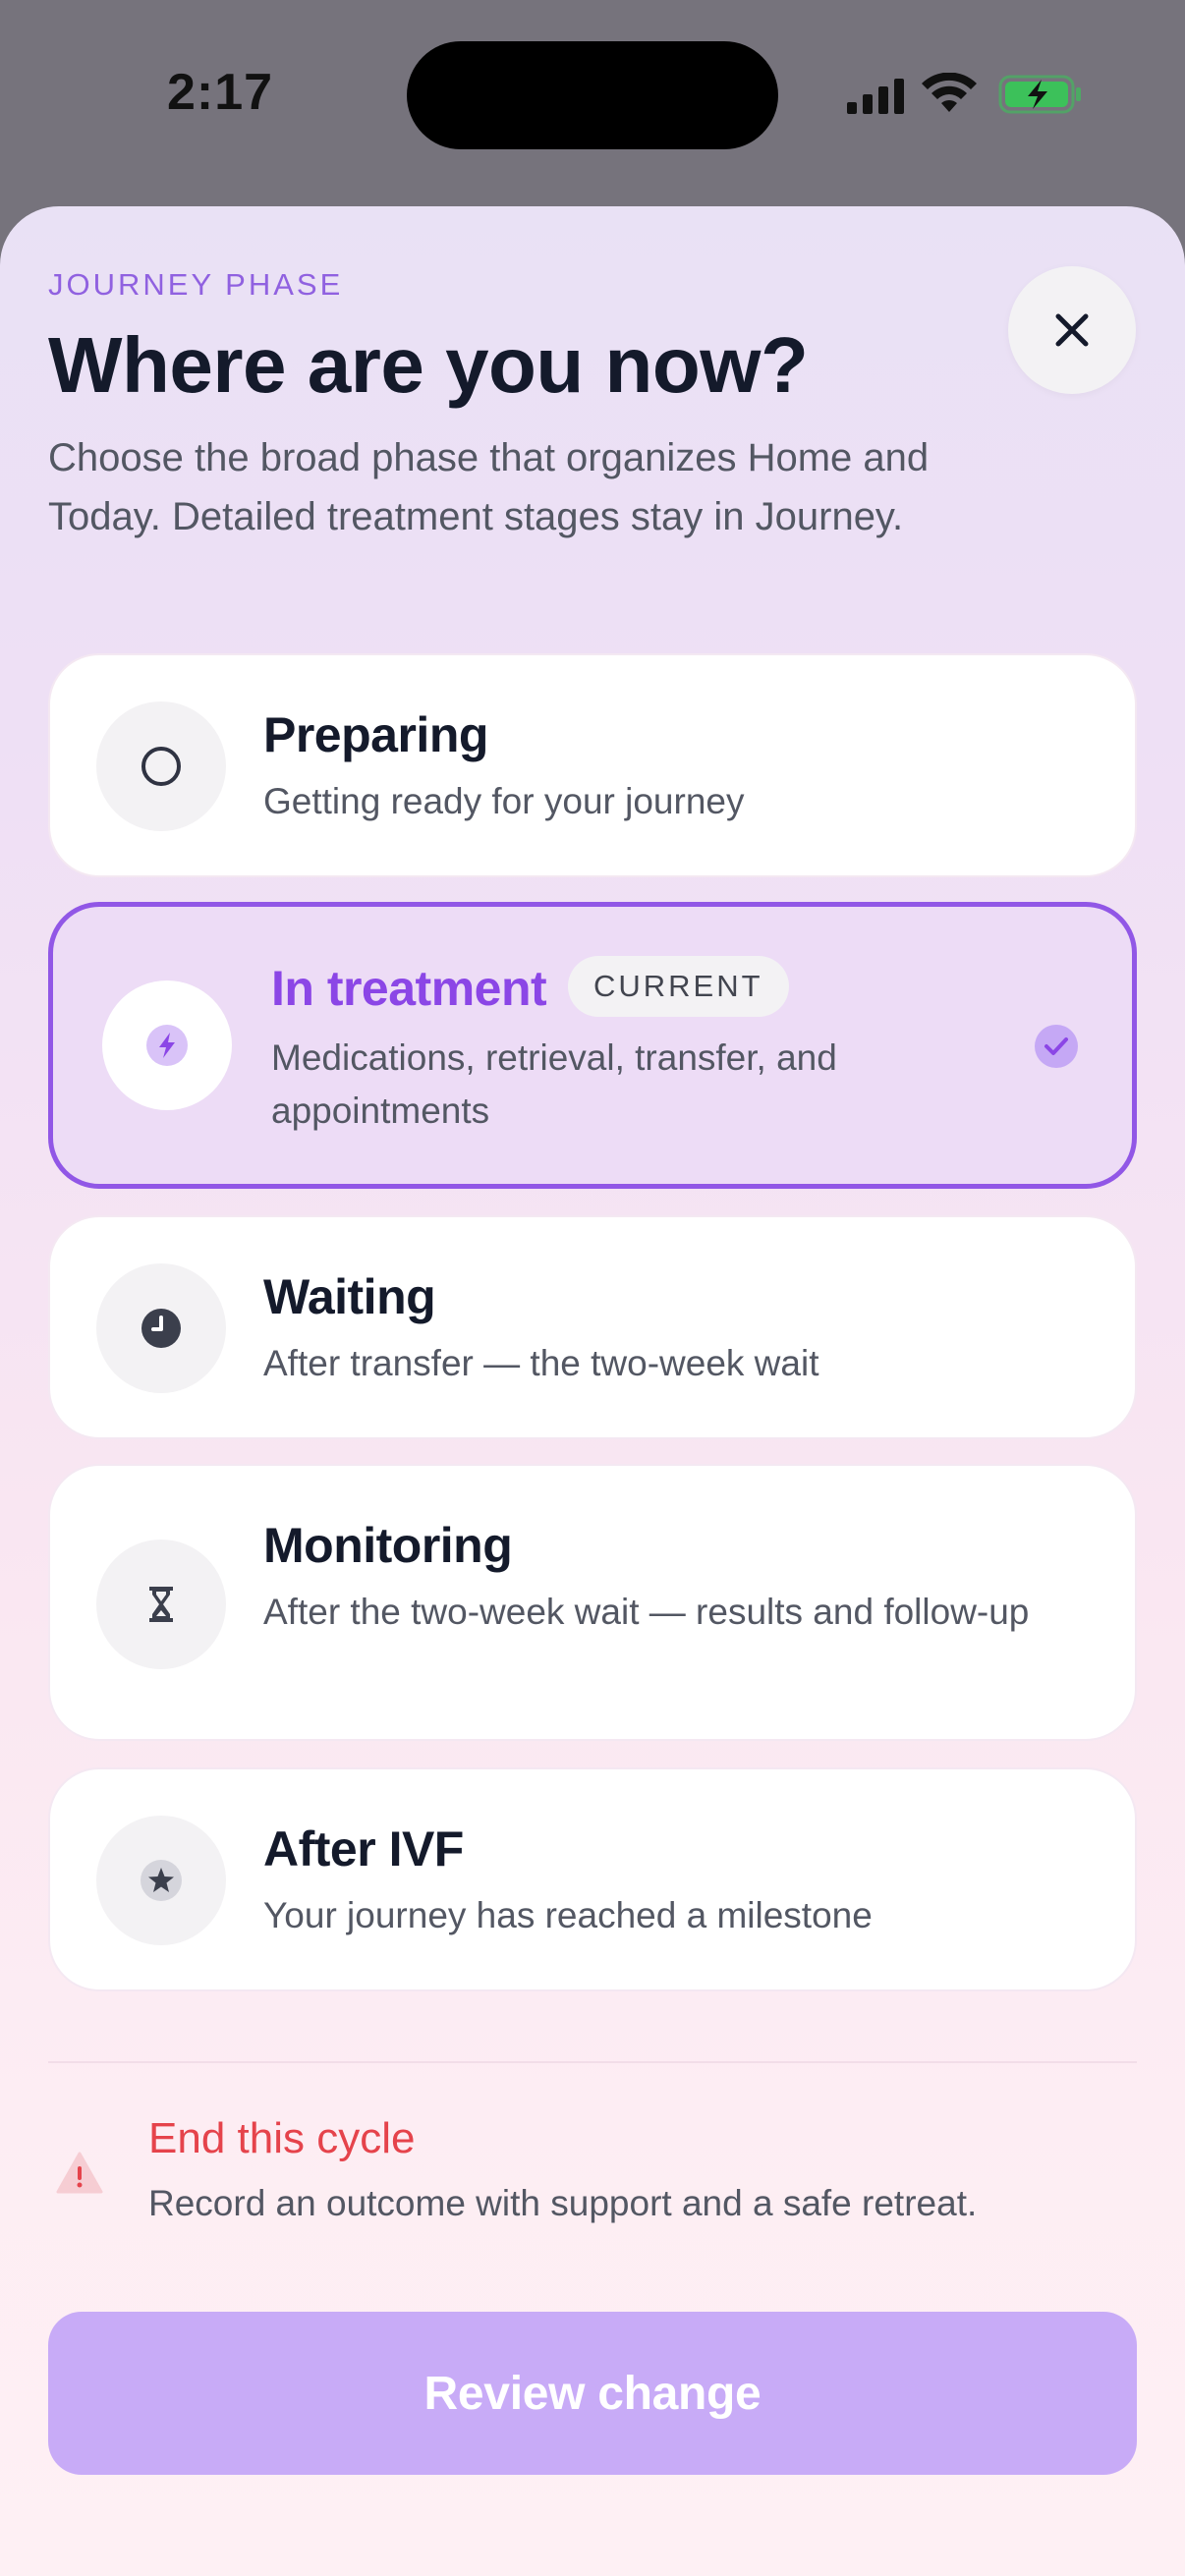  I want to click on lightning-icon, so click(167, 1045).